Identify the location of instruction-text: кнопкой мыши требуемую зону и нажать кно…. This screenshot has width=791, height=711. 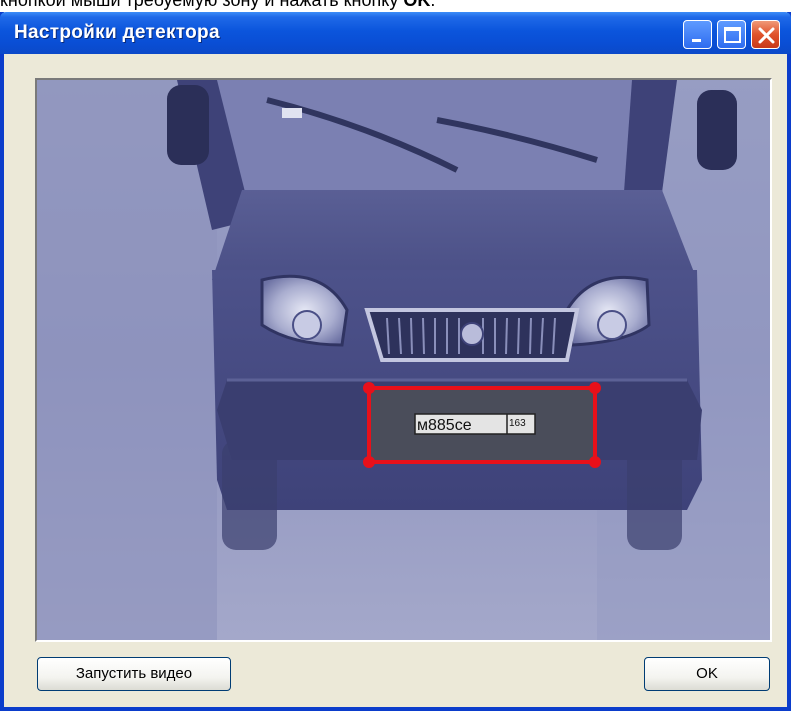
(395, 6).